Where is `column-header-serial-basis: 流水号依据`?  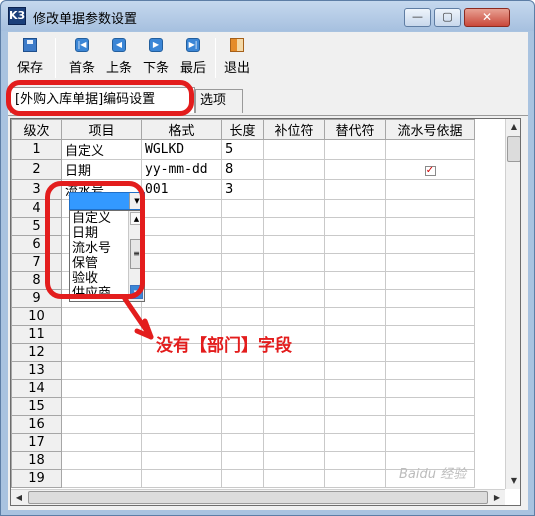
column-header-serial-basis: 流水号依据 is located at coordinates (430, 129).